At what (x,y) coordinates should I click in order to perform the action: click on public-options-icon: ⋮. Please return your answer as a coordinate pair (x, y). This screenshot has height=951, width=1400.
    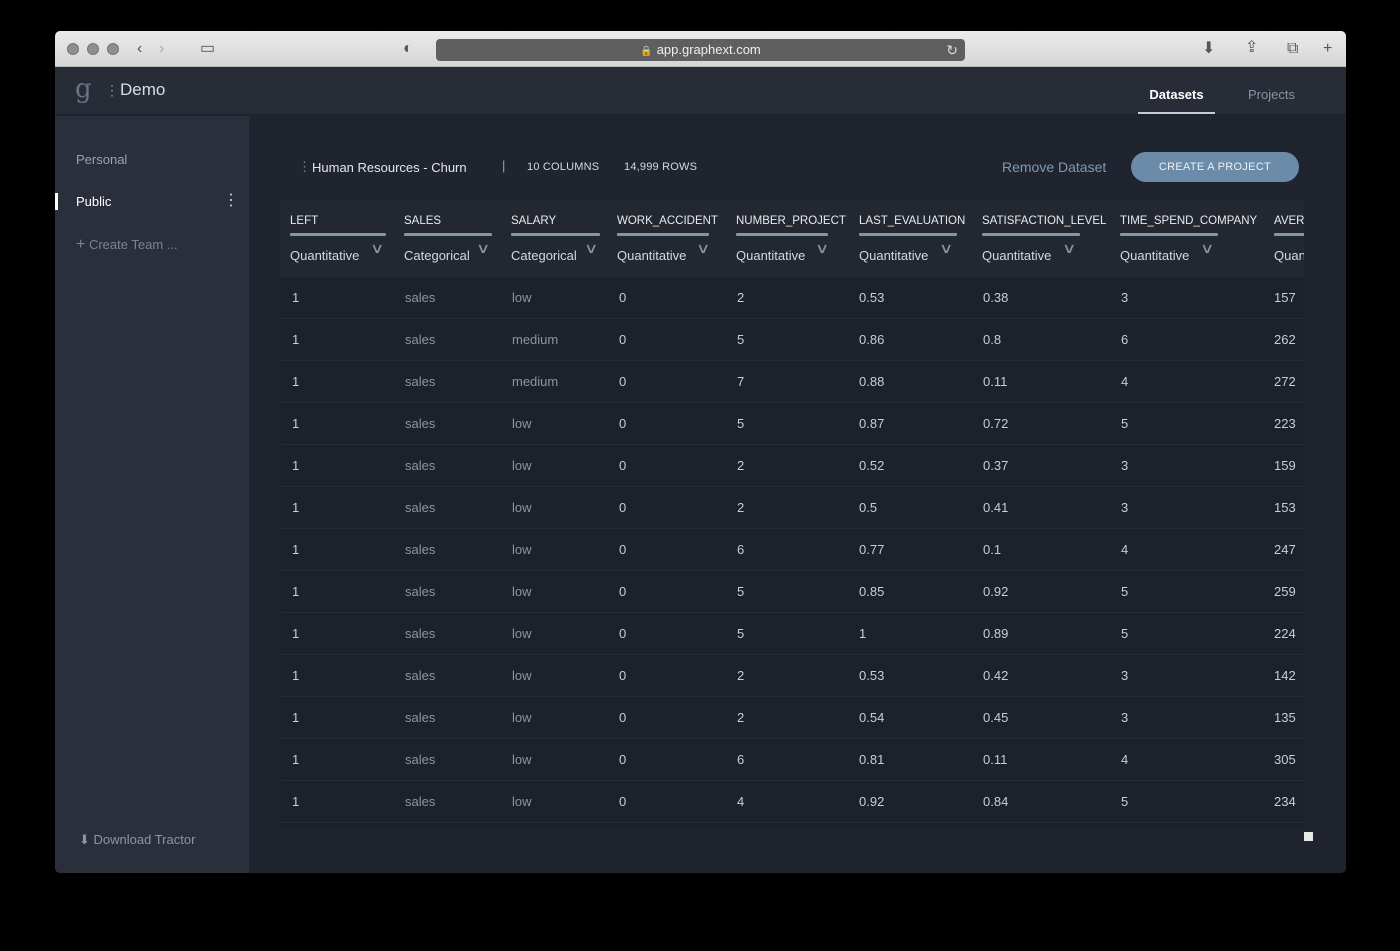
    Looking at the image, I should click on (231, 200).